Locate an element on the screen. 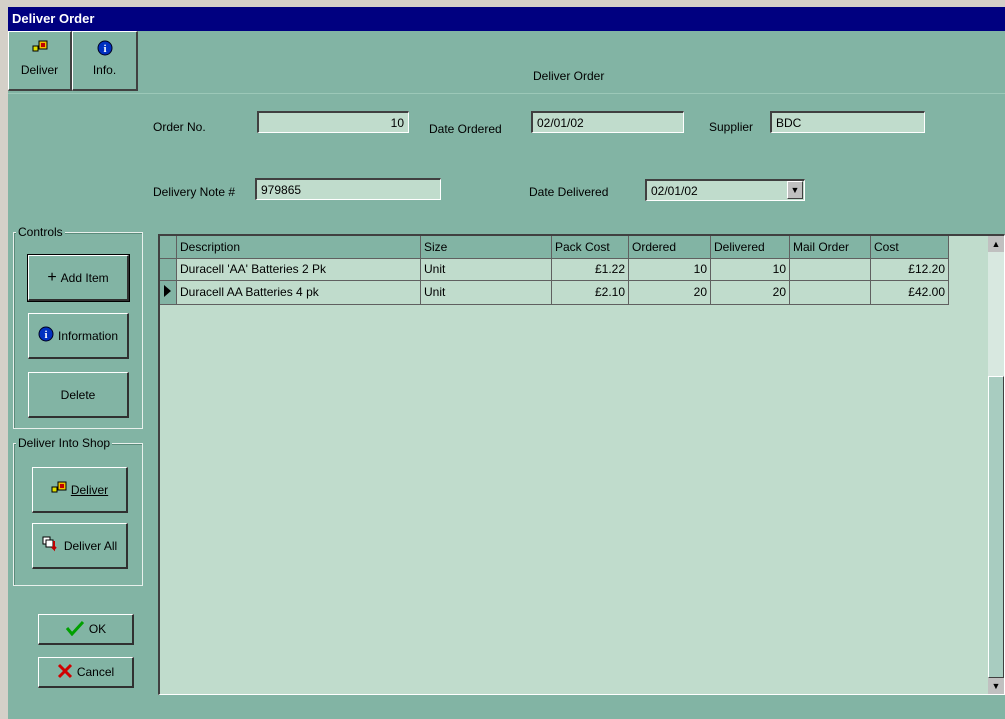 The width and height of the screenshot is (1005, 719). delete-label: Delete is located at coordinates (78, 394).